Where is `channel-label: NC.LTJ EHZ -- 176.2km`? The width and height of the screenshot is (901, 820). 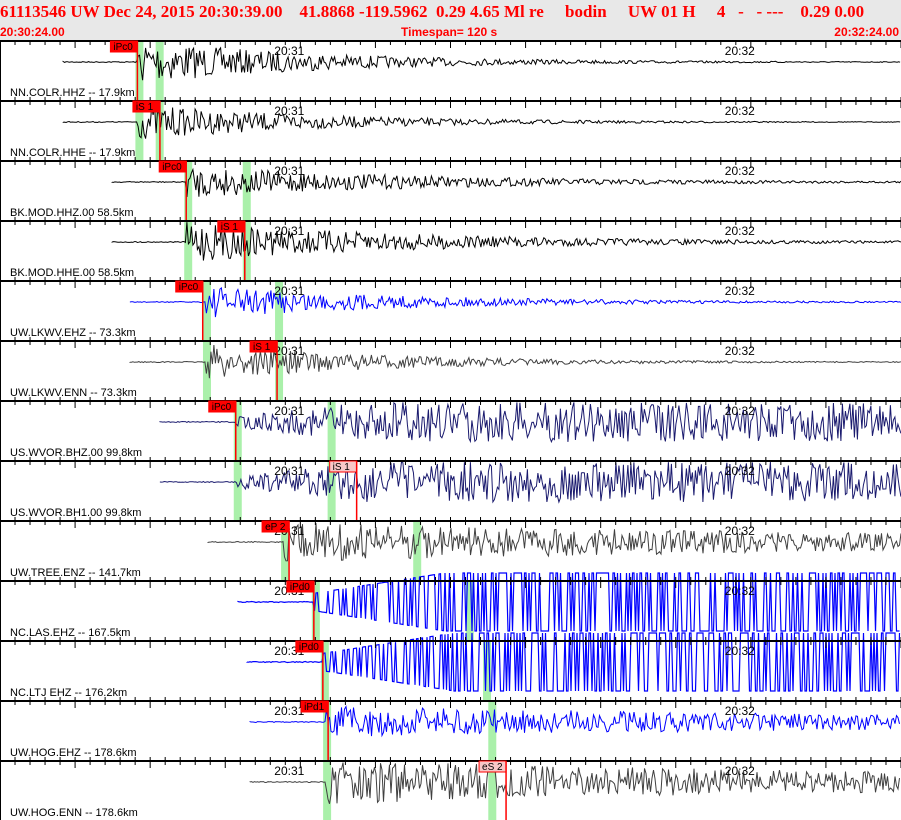
channel-label: NC.LTJ EHZ -- 176.2km is located at coordinates (68, 693).